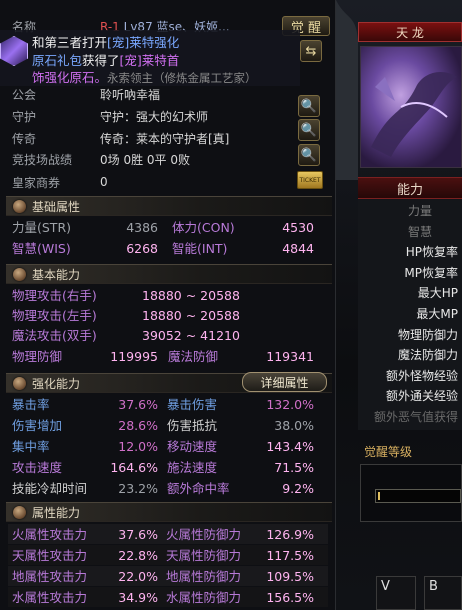  Describe the element at coordinates (169, 206) in the screenshot. I see `basic-attr-header: 基础属性` at that location.